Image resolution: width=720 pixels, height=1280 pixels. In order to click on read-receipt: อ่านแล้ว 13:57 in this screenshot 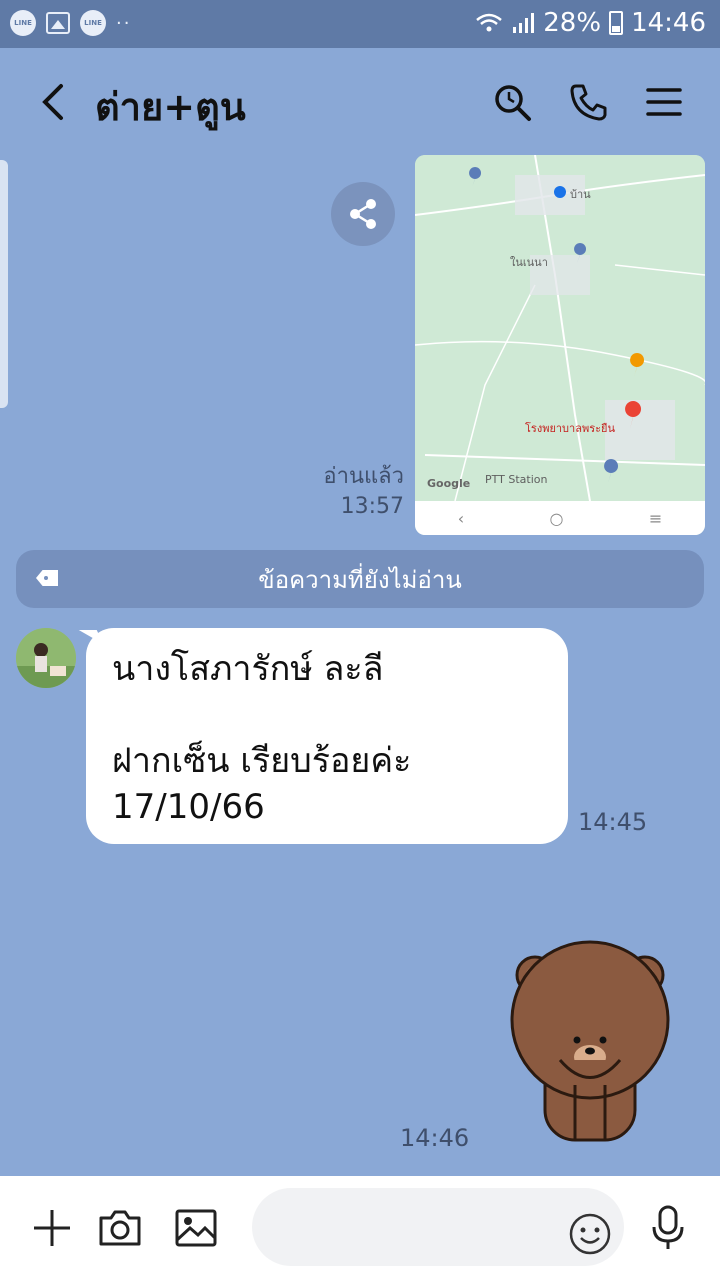, I will do `click(352, 492)`.